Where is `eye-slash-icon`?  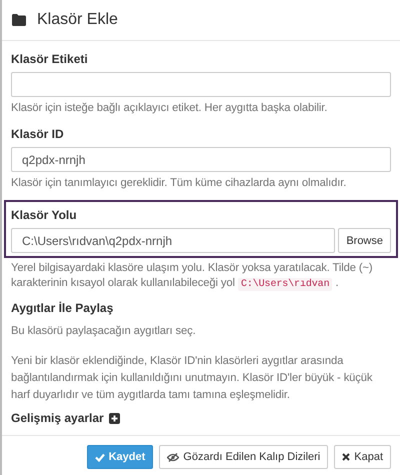
eye-slash-icon is located at coordinates (173, 457).